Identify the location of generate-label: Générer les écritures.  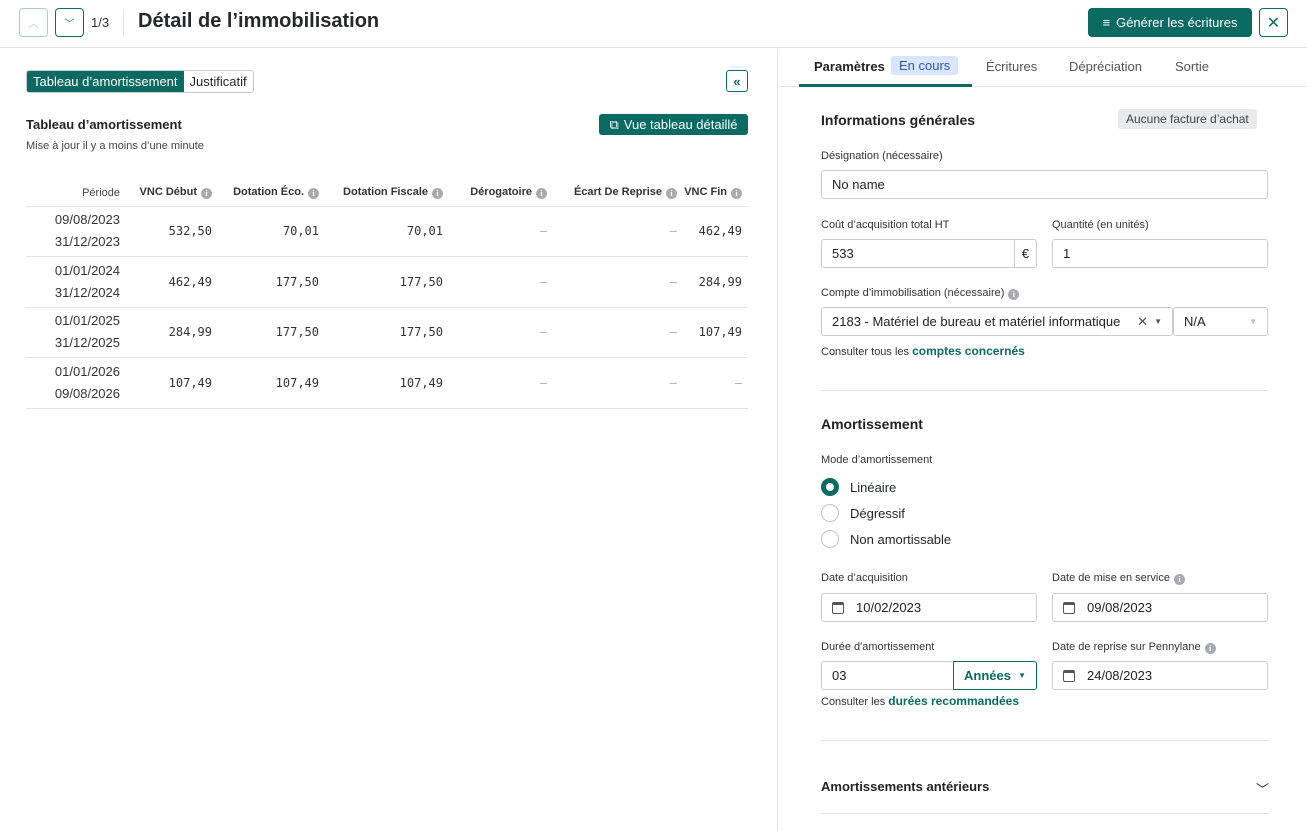
(1177, 22).